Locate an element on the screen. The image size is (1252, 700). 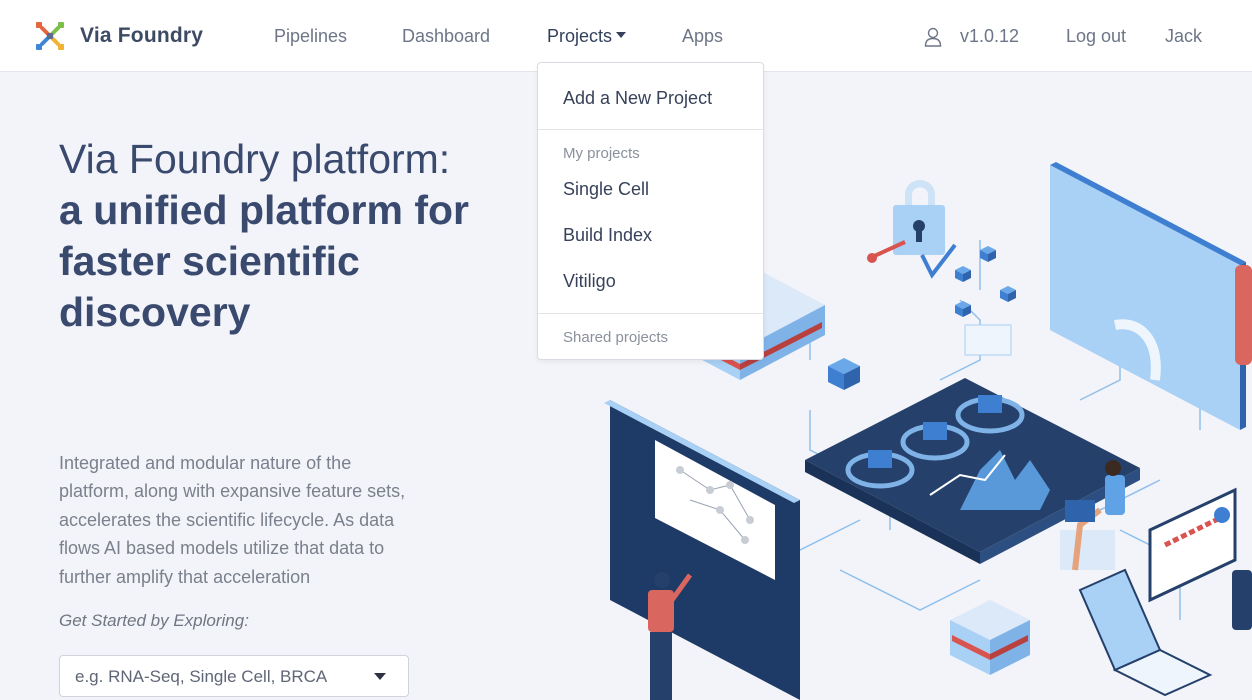
person-edge is located at coordinates (1242, 447).